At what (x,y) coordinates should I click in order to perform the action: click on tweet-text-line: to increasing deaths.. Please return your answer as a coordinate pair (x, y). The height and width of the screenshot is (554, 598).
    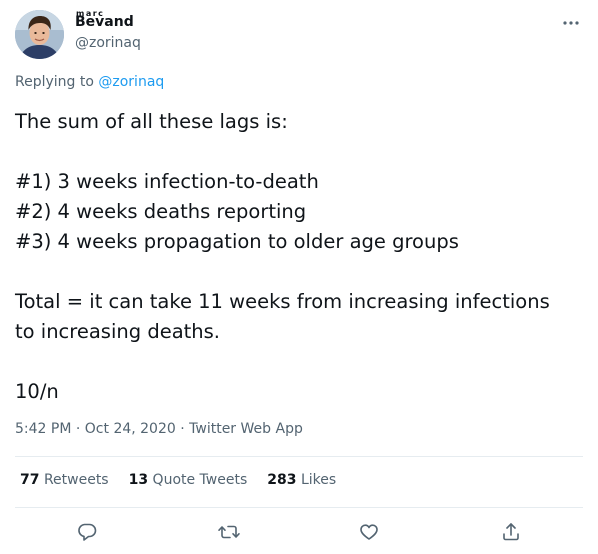
    Looking at the image, I should click on (118, 331).